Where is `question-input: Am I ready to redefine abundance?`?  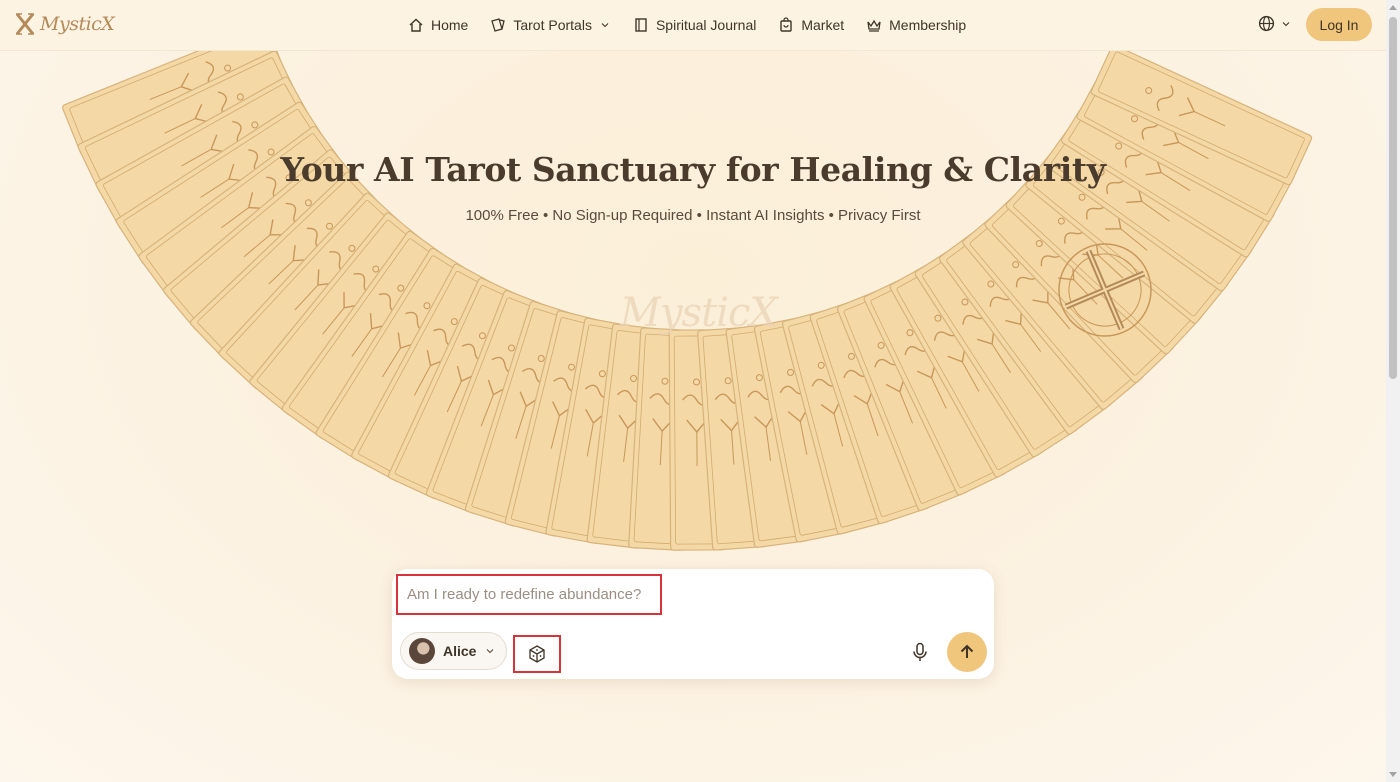
question-input: Am I ready to redefine abundance? is located at coordinates (529, 594).